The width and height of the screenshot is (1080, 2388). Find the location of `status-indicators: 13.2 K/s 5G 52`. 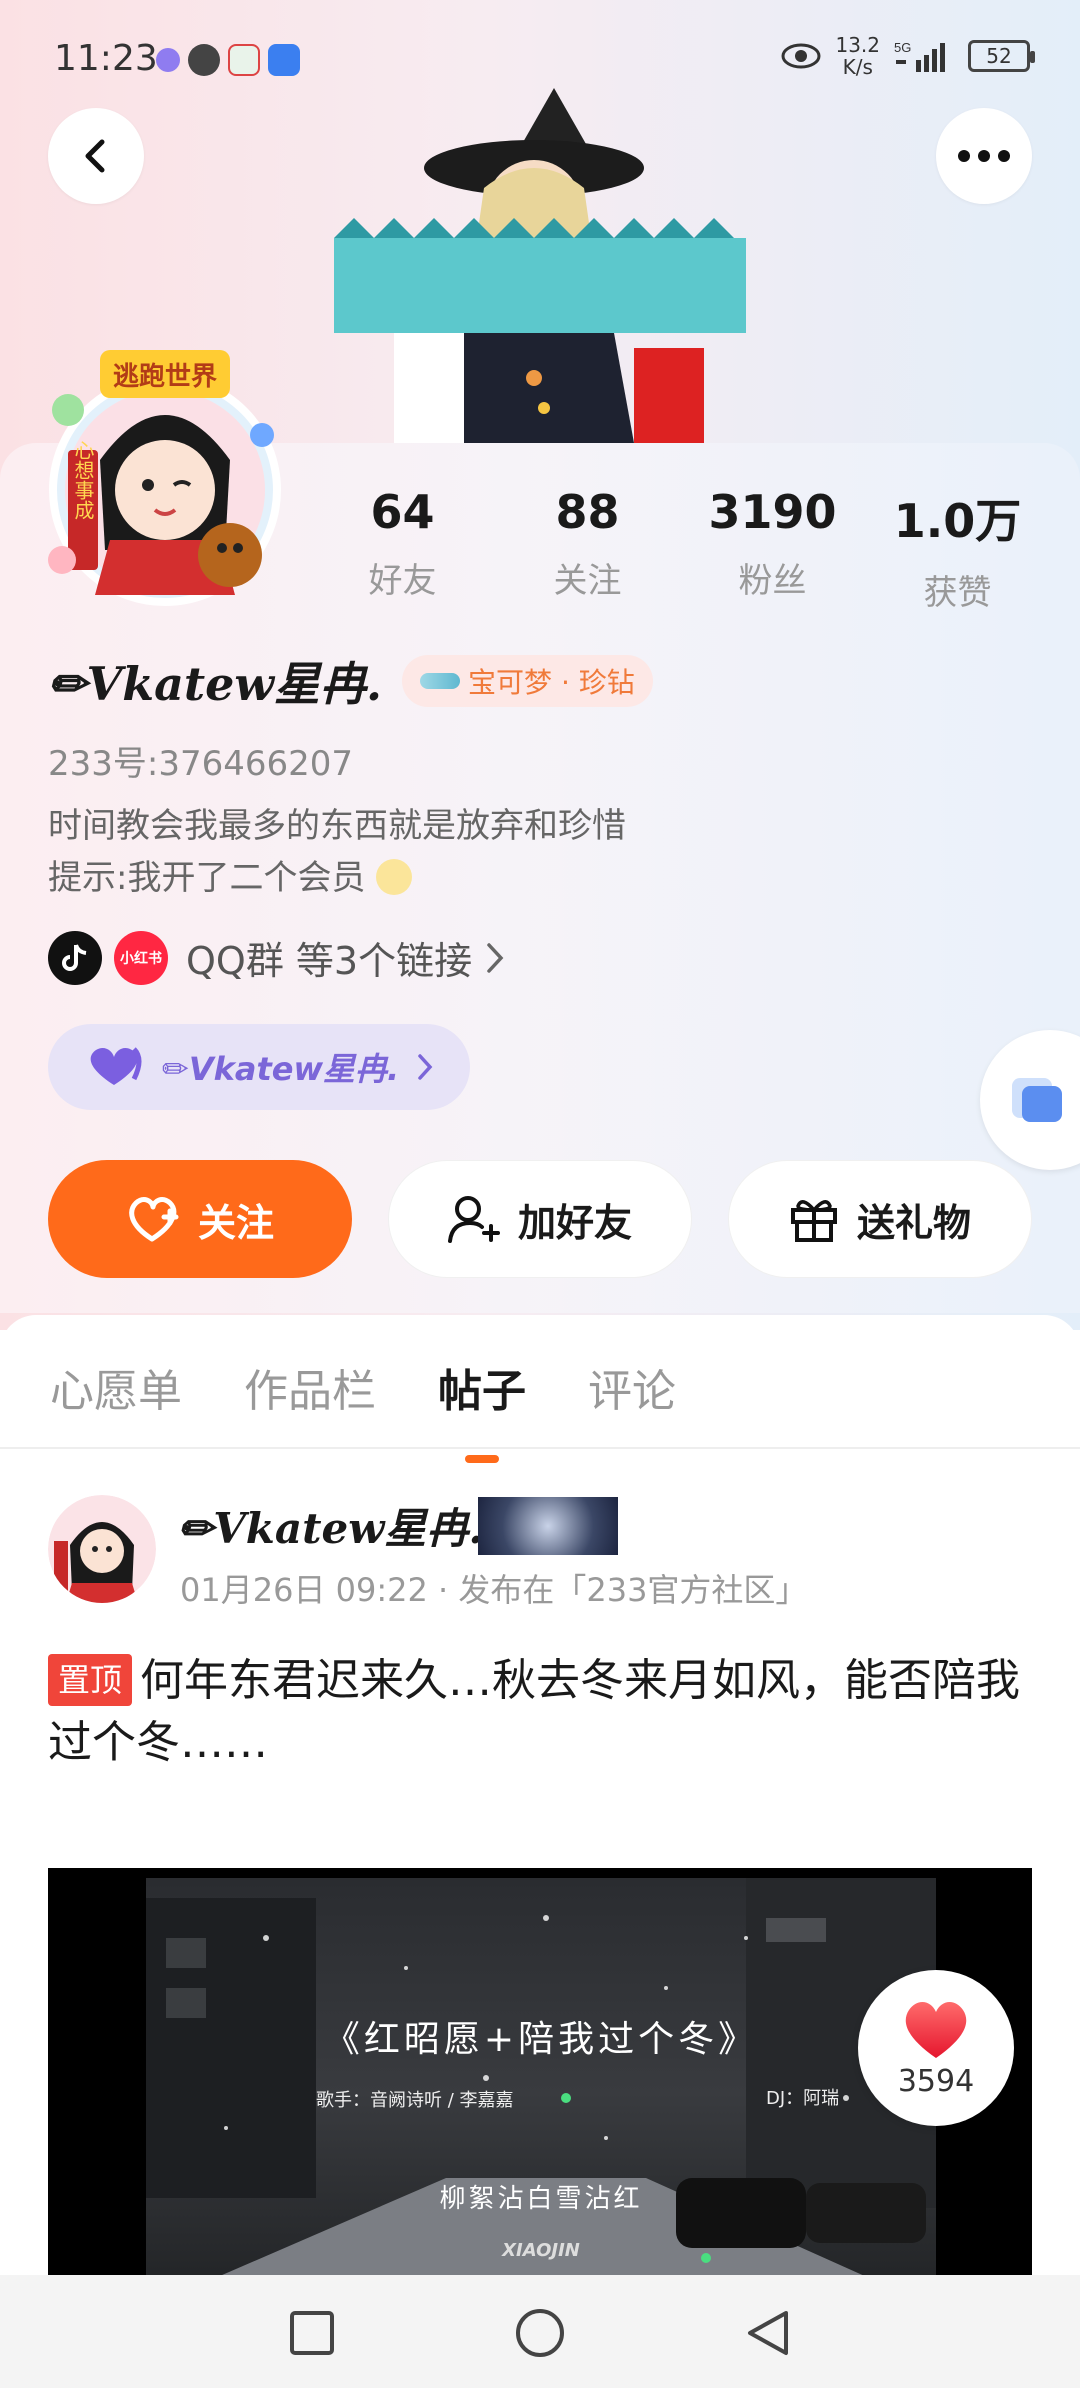

status-indicators: 13.2 K/s 5G 52 is located at coordinates (908, 56).